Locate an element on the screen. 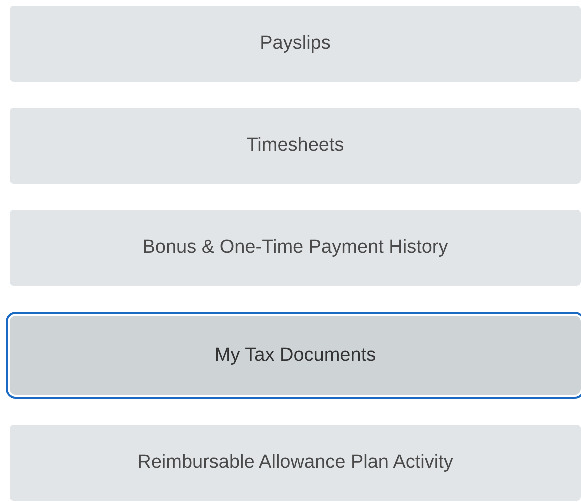 The width and height of the screenshot is (581, 502). menu-button: Bonus & One-Time Payment History is located at coordinates (295, 248).